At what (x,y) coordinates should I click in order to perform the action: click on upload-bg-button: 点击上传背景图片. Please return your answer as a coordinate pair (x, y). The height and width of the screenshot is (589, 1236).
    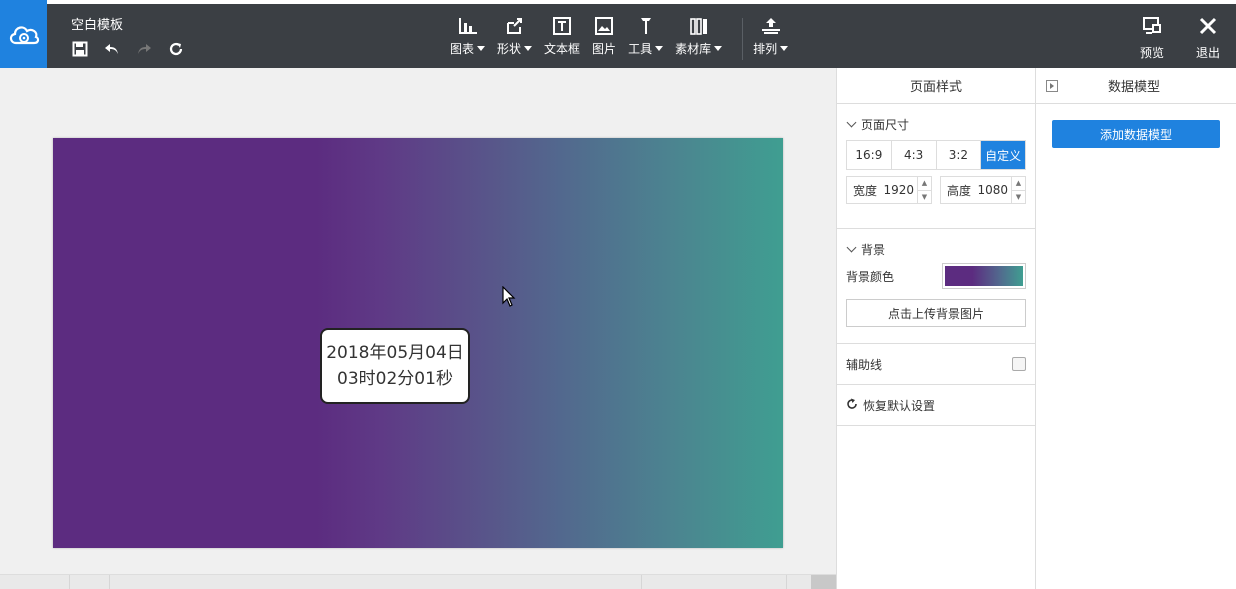
    Looking at the image, I should click on (936, 313).